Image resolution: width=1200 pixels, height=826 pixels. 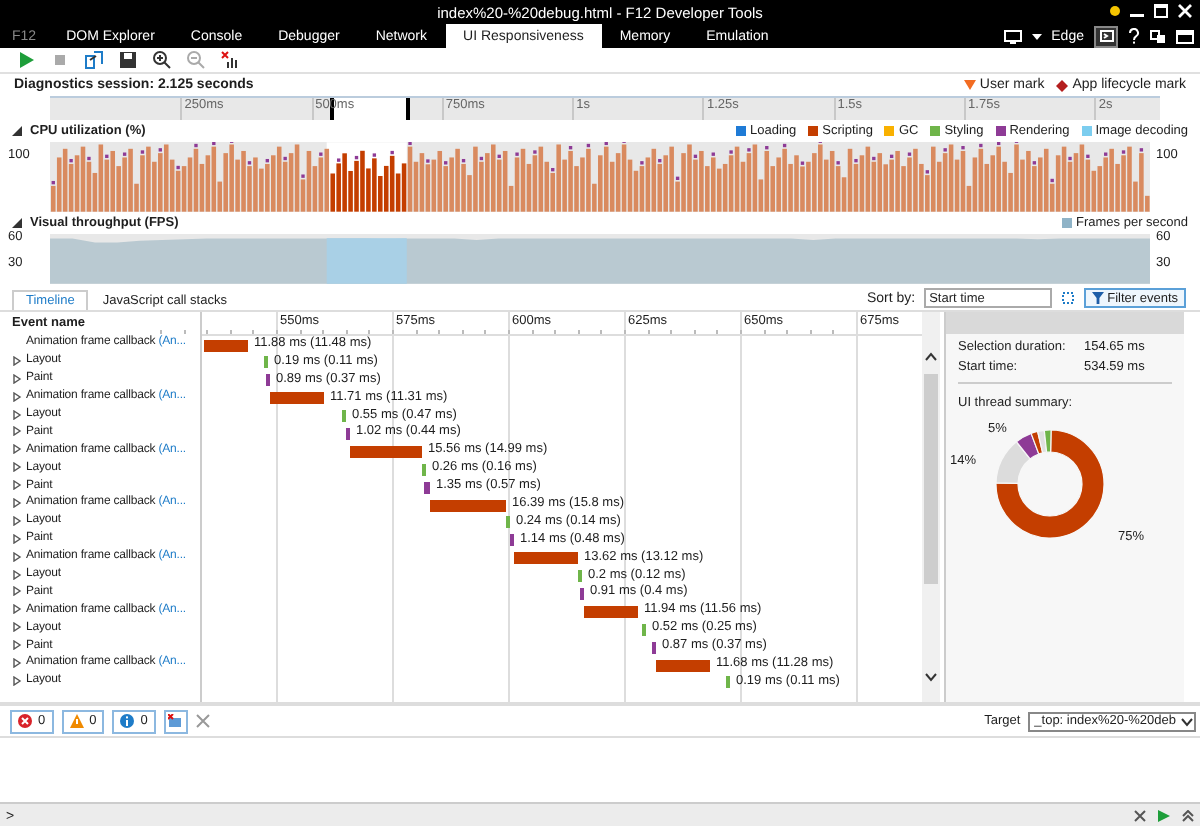 What do you see at coordinates (93, 60) in the screenshot?
I see `import-icon` at bounding box center [93, 60].